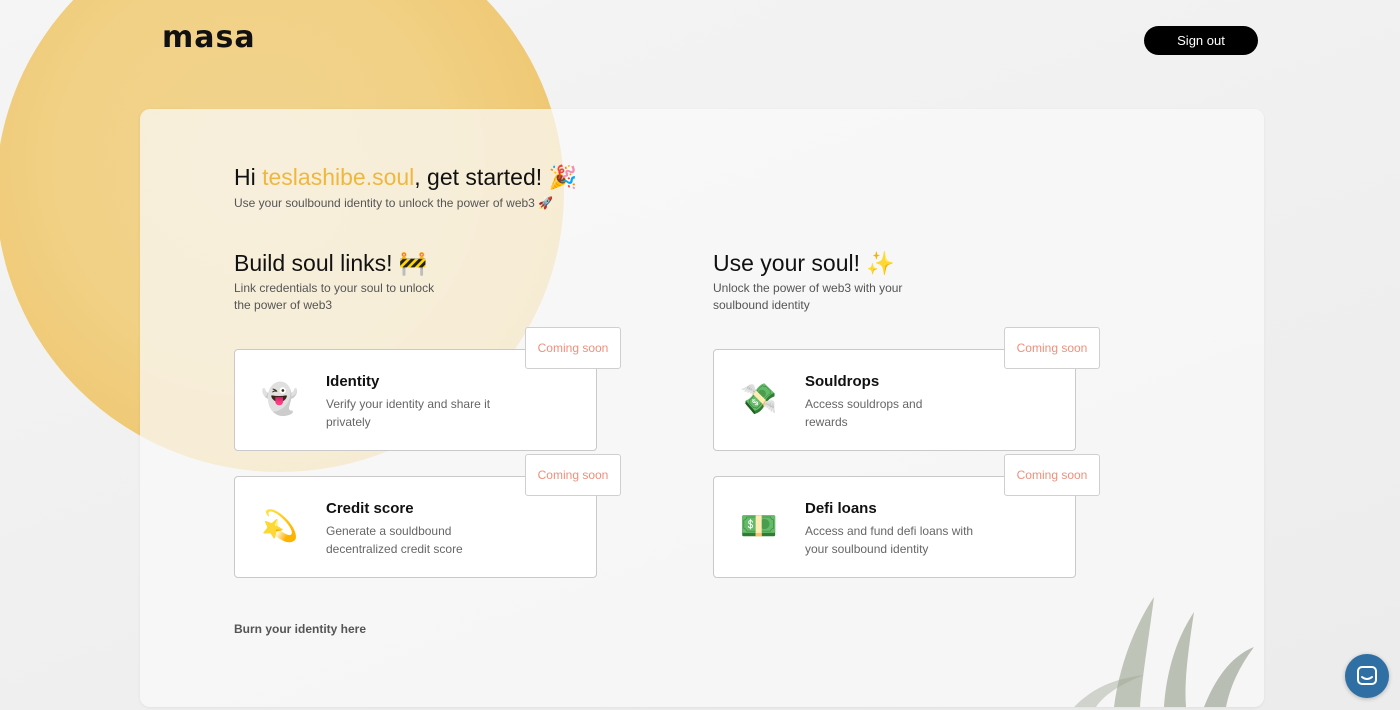 The image size is (1400, 710). What do you see at coordinates (804, 263) in the screenshot?
I see `use-section-title: Use your soul! ✨` at bounding box center [804, 263].